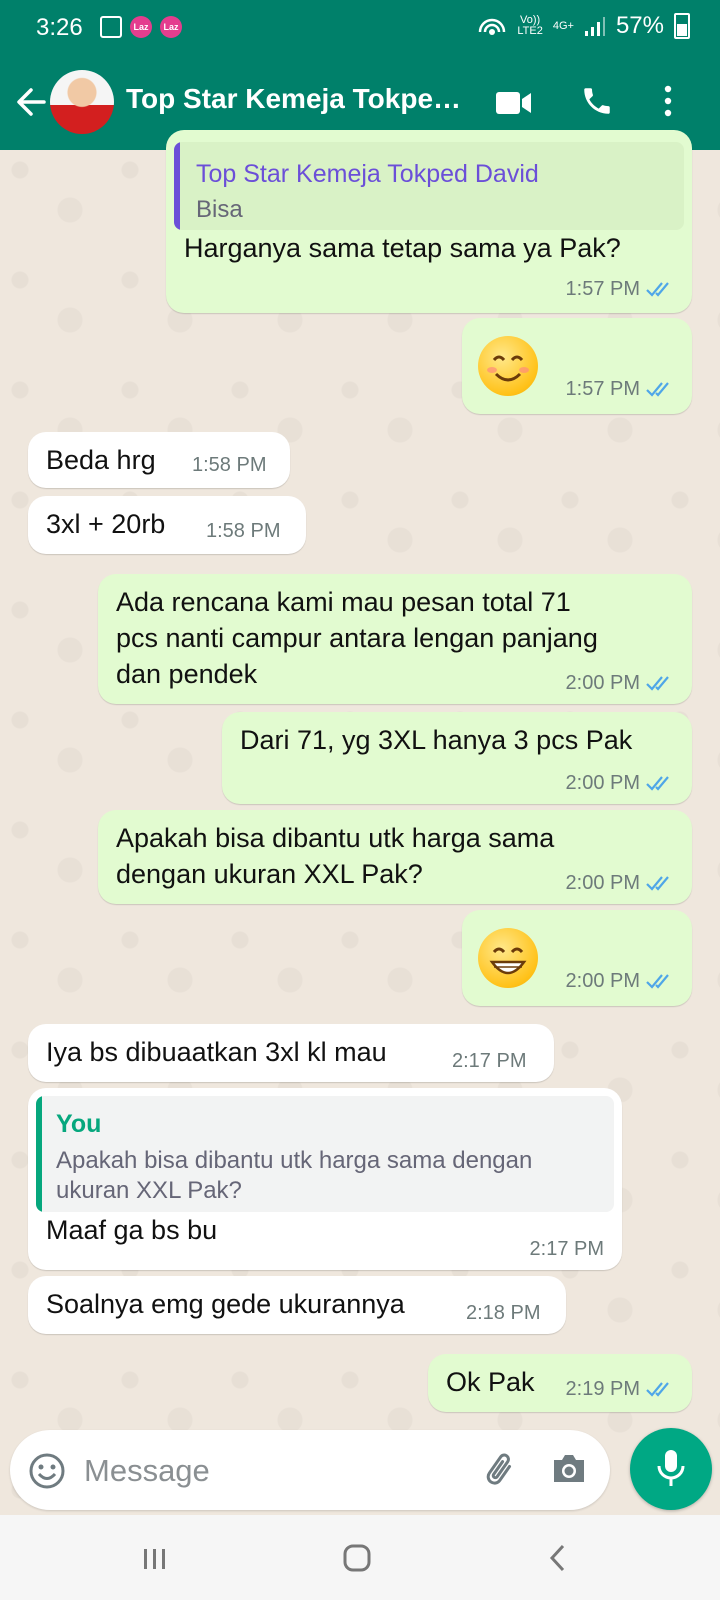 The height and width of the screenshot is (1600, 720). Describe the element at coordinates (558, 1558) in the screenshot. I see `back-icon` at that location.